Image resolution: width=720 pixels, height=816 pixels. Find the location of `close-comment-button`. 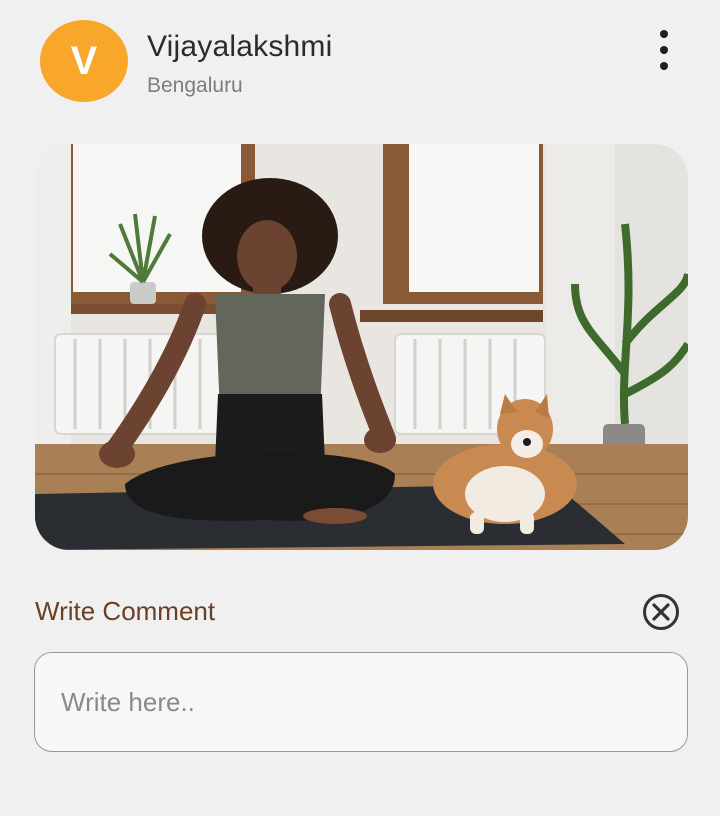

close-comment-button is located at coordinates (661, 612).